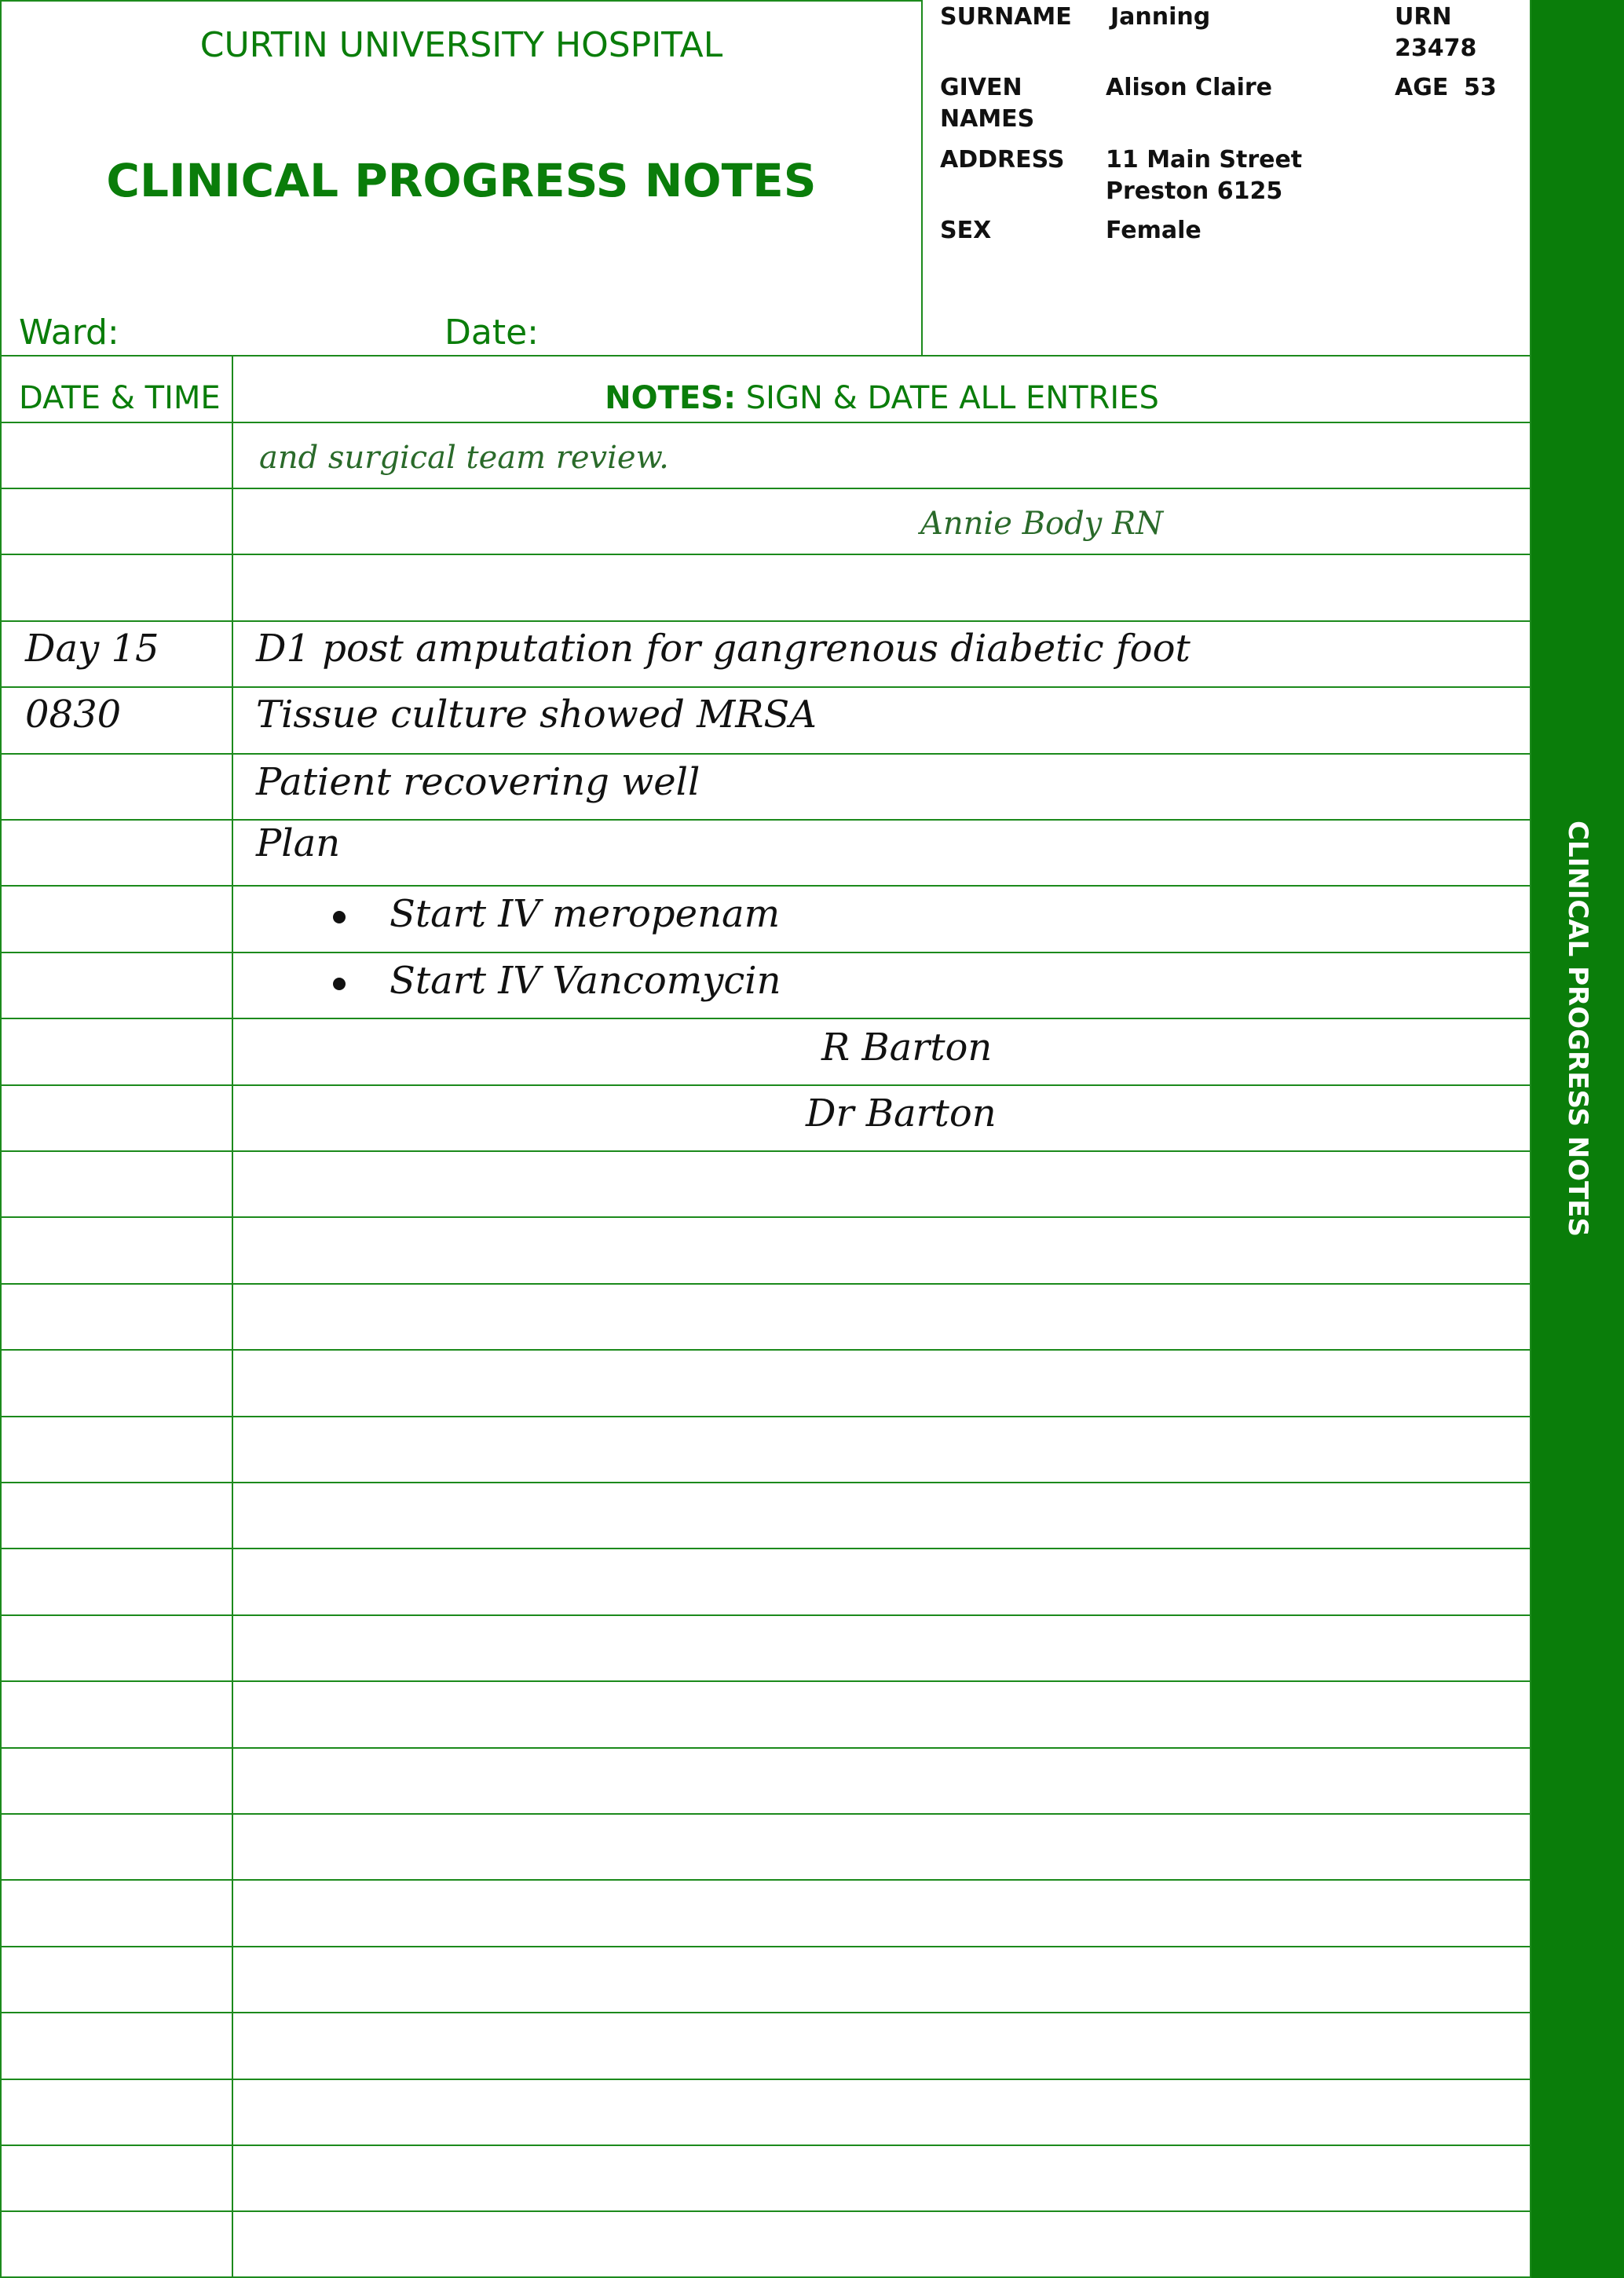  I want to click on side-tab: CLINICAL PROGRESS NOTES, so click(1577, 1139).